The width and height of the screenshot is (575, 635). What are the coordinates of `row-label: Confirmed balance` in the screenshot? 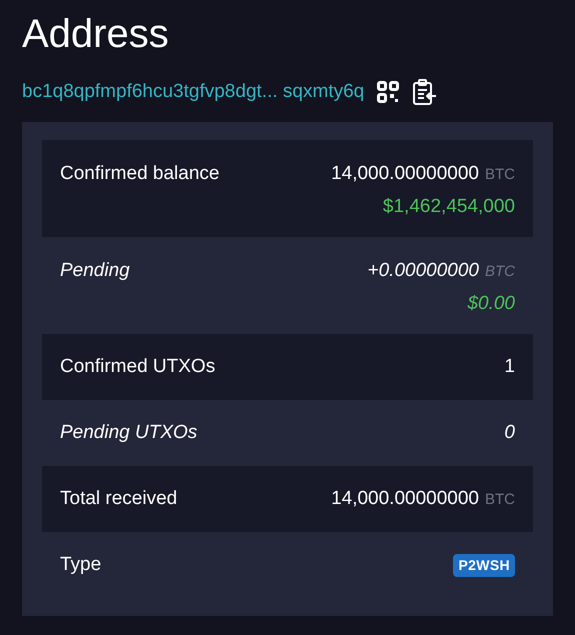 It's located at (140, 174).